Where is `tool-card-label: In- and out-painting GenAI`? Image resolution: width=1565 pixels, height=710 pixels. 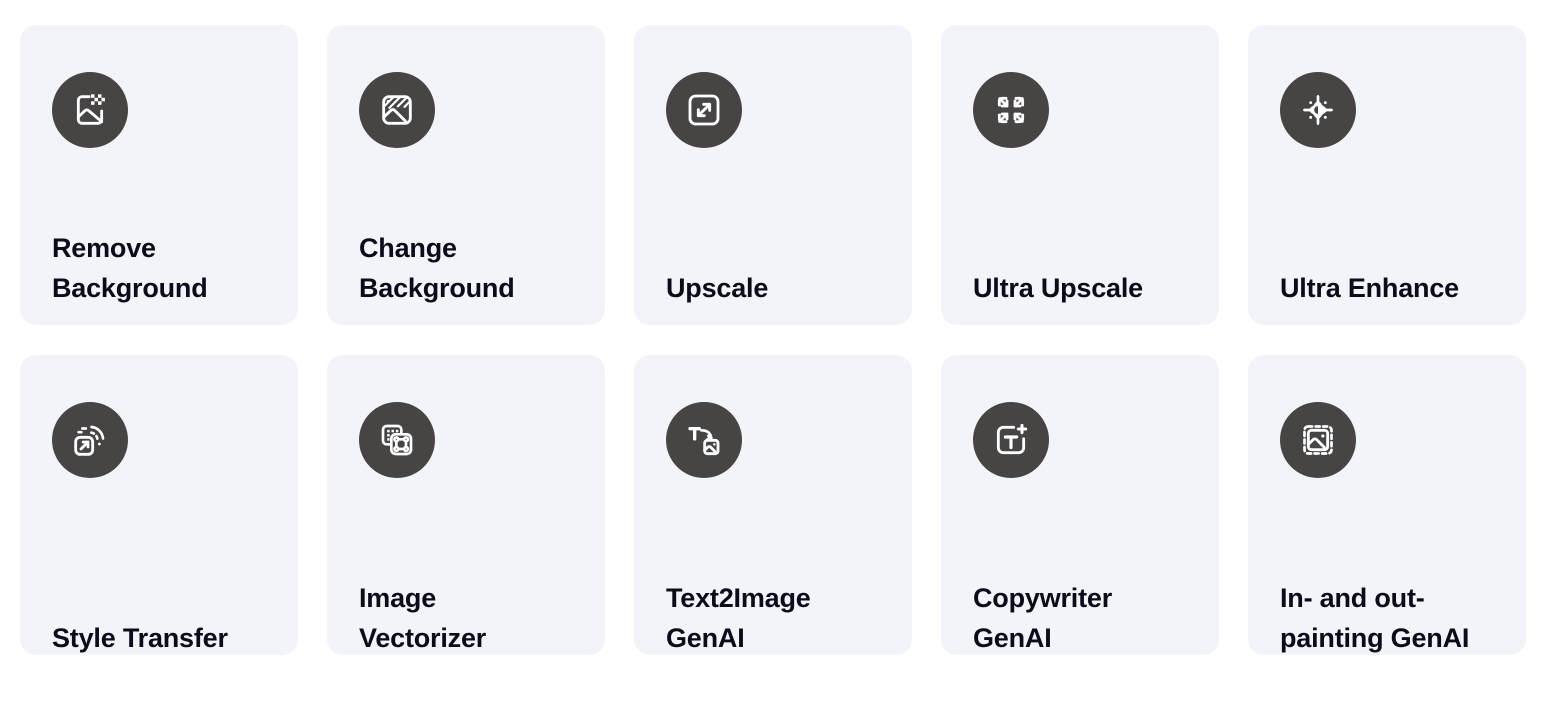
tool-card-label: In- and out-painting GenAI is located at coordinates (1375, 618).